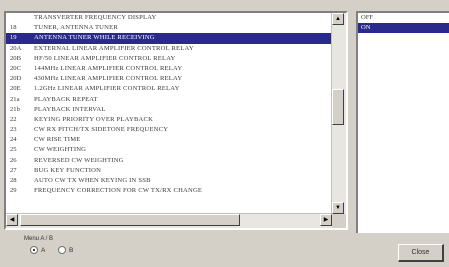 Image resolution: width=449 pixels, height=267 pixels. What do you see at coordinates (13, 38) in the screenshot?
I see `menu-item-number: 19` at bounding box center [13, 38].